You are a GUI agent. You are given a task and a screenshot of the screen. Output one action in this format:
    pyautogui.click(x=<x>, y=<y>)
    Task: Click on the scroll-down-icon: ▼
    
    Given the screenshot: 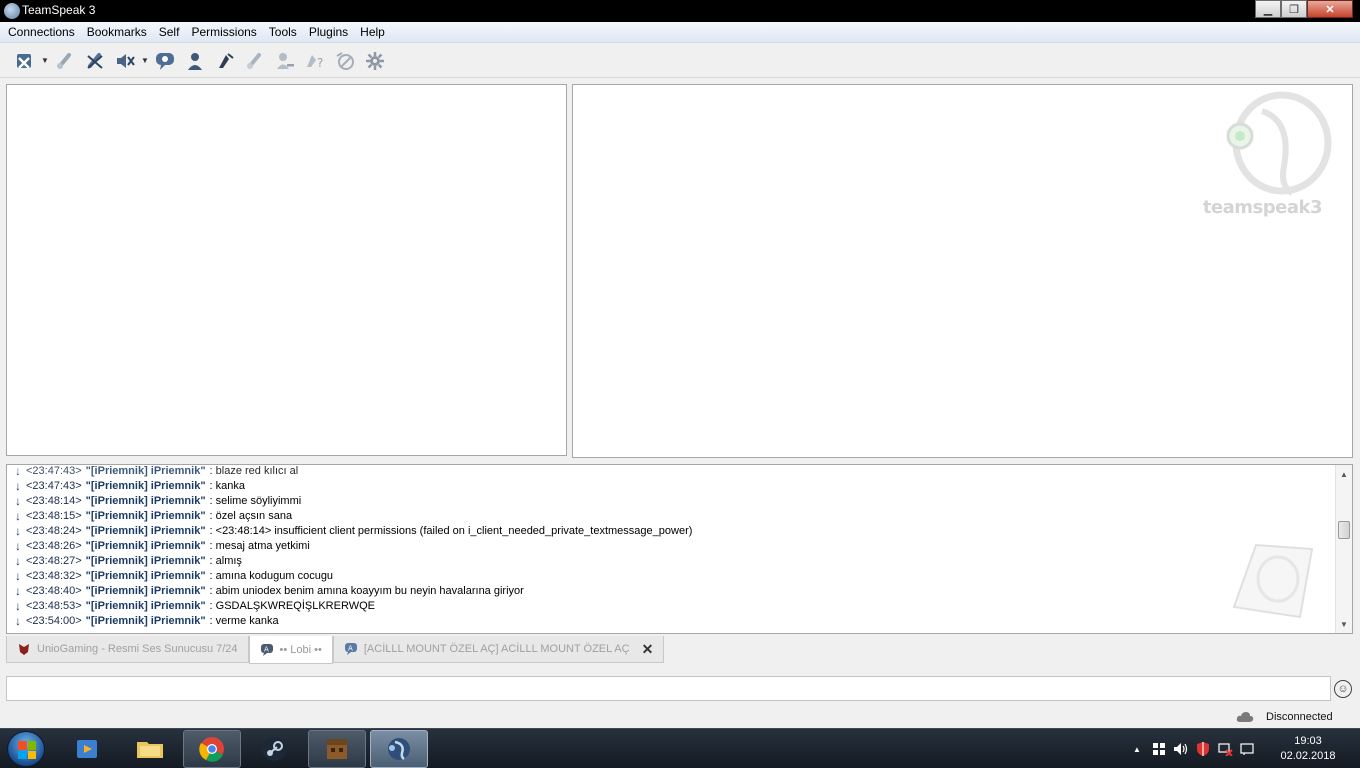 What is the action you would take?
    pyautogui.click(x=1344, y=624)
    